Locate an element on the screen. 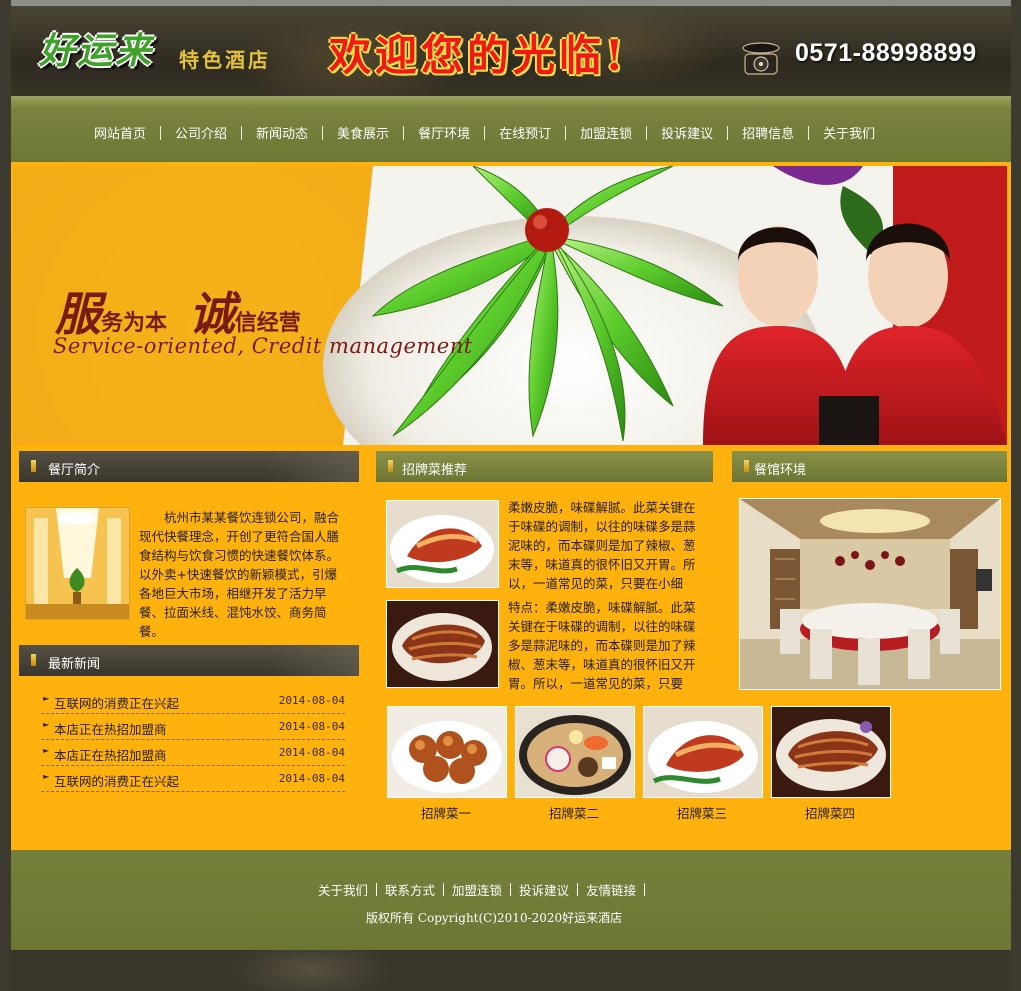 The height and width of the screenshot is (991, 1021). banner-slogan-en: Service-oriented, Credit management is located at coordinates (263, 346).